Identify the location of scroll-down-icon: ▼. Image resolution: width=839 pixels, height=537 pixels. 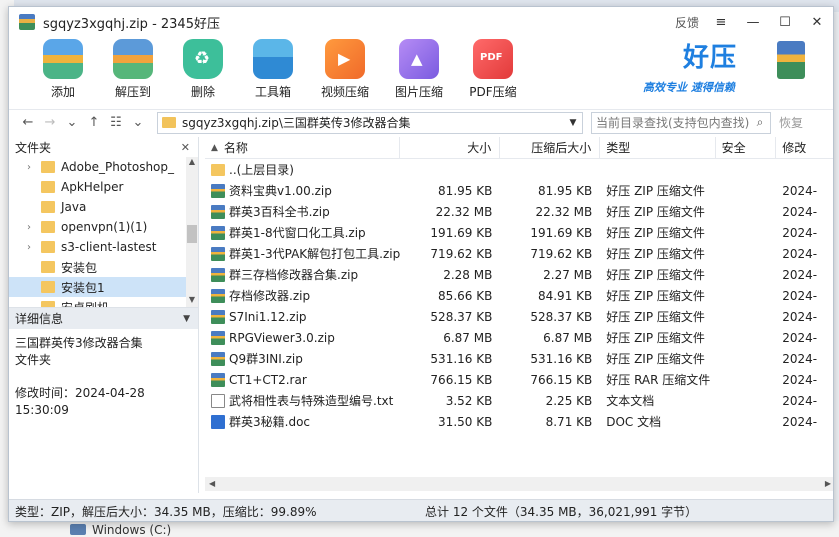
(192, 301).